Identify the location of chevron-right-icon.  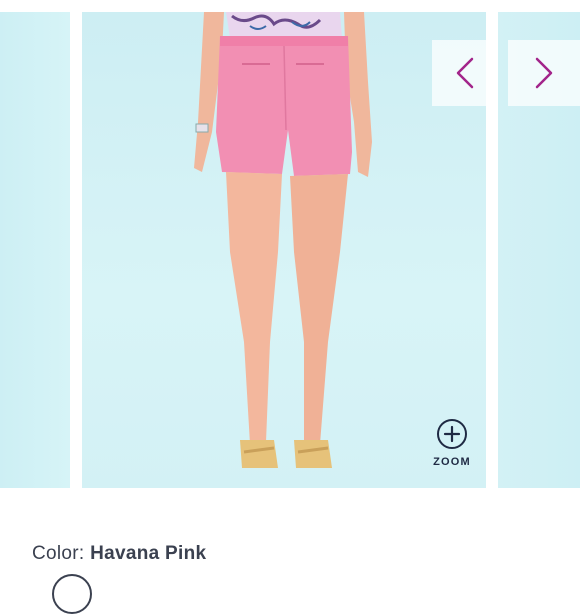
(544, 73).